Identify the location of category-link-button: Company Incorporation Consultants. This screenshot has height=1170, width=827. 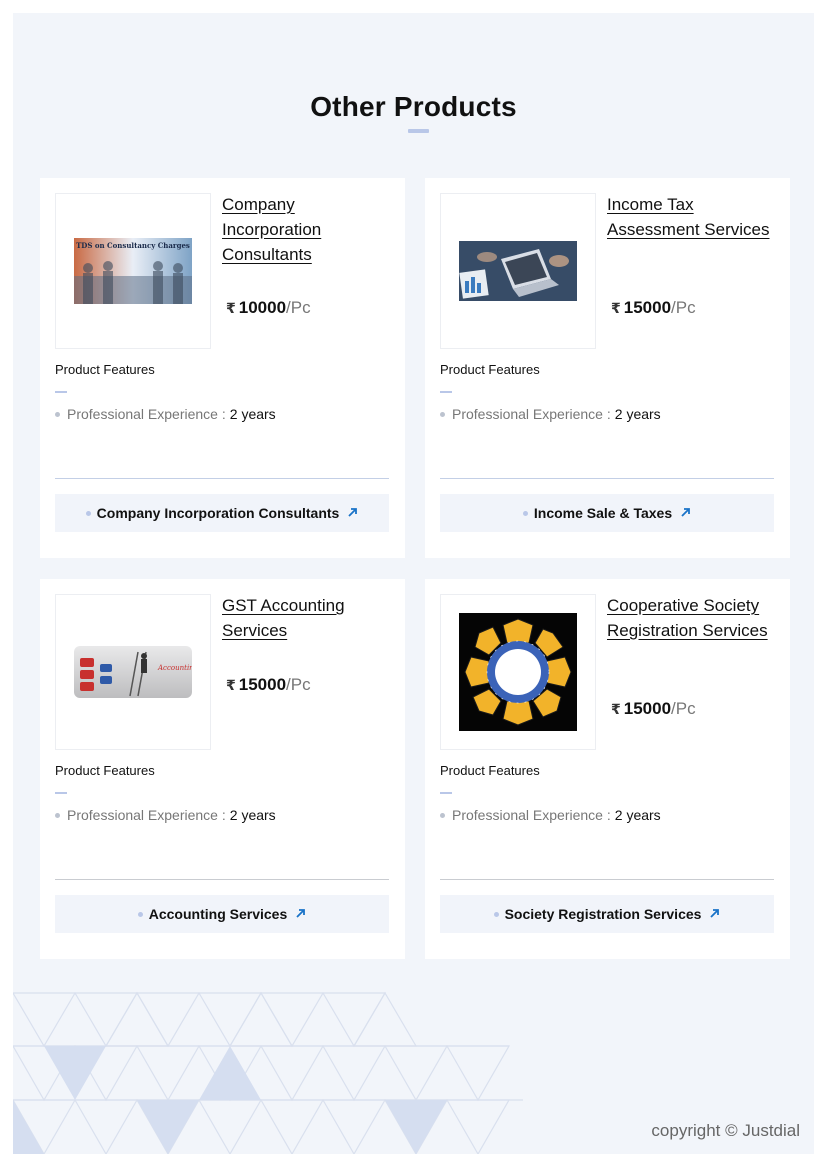
(222, 513).